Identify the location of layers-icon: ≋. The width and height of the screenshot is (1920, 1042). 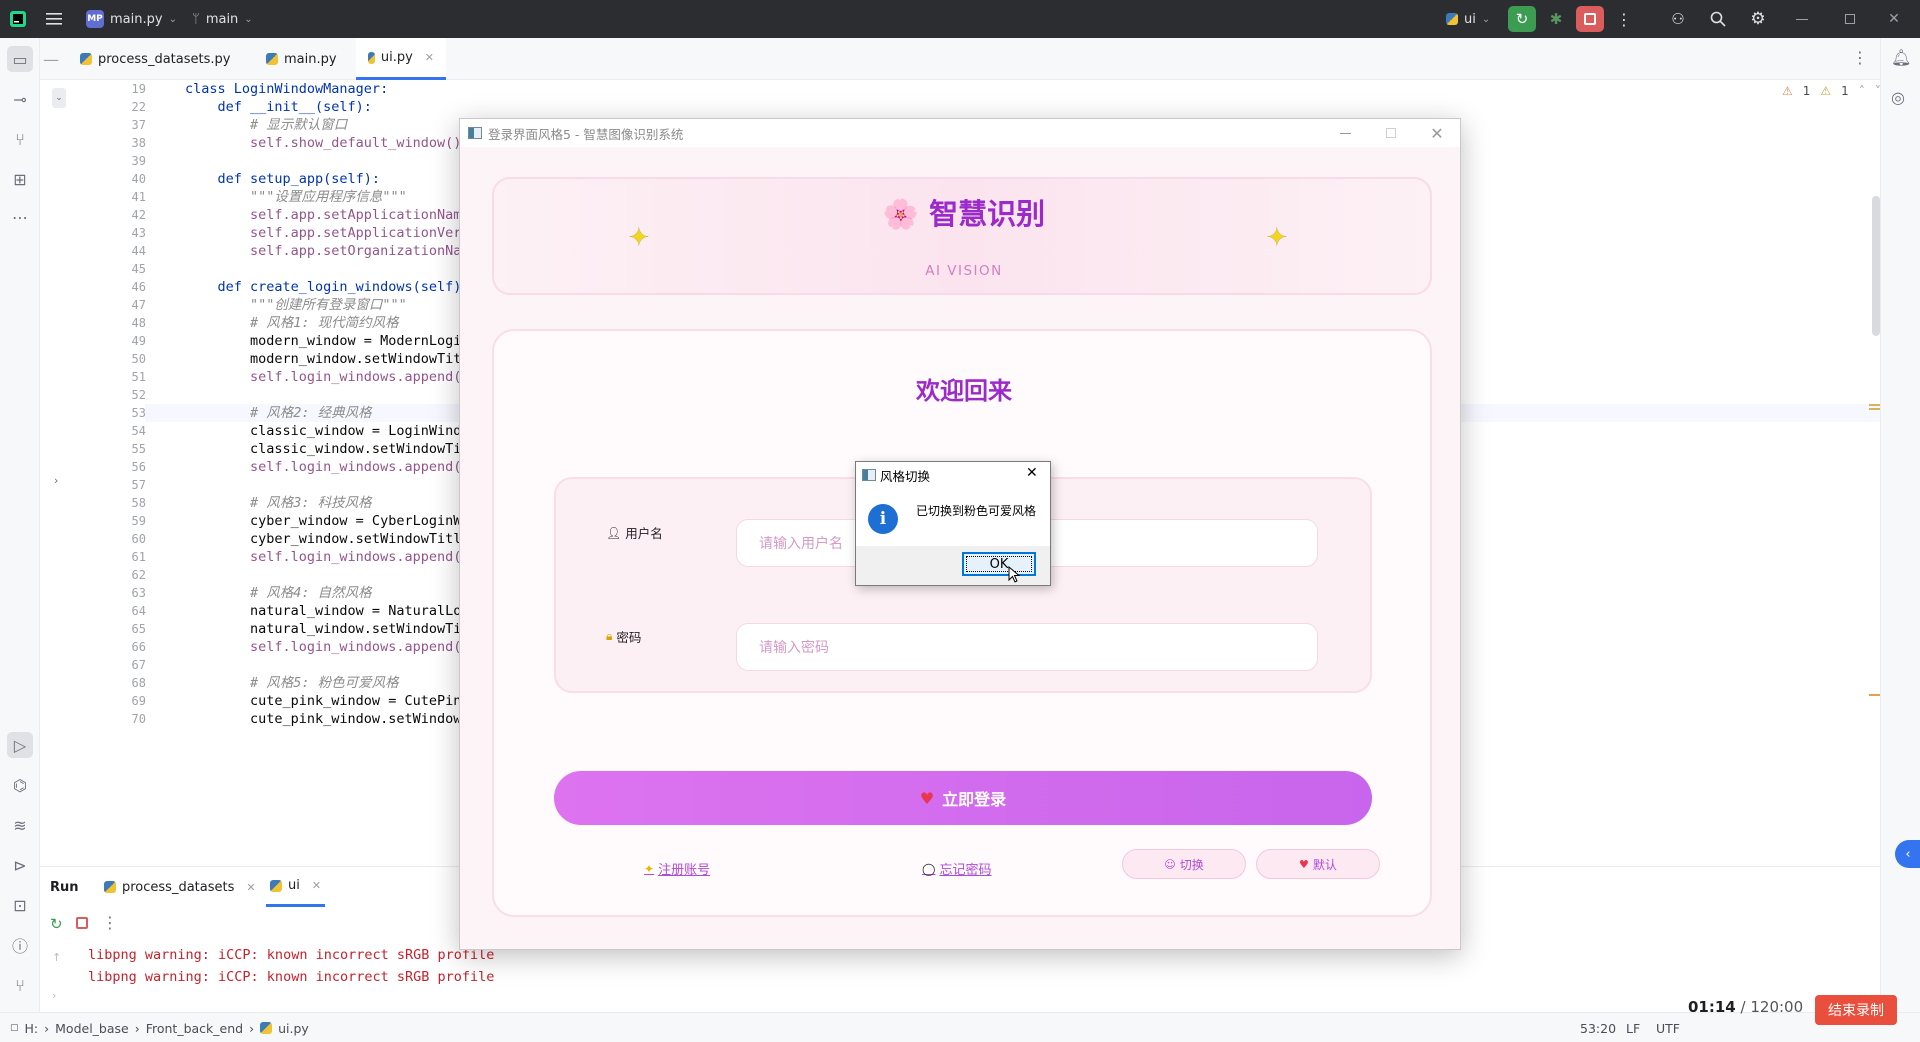
(20, 825).